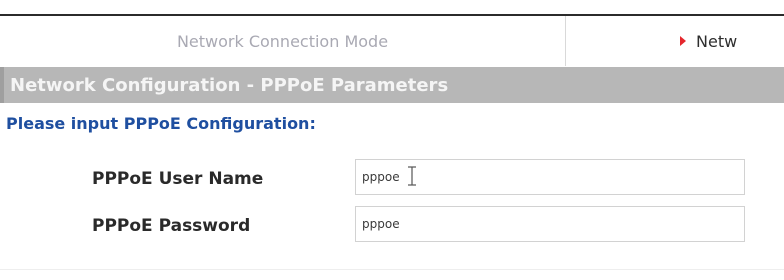  I want to click on tab-label: Network Connection Mode, so click(282, 41).